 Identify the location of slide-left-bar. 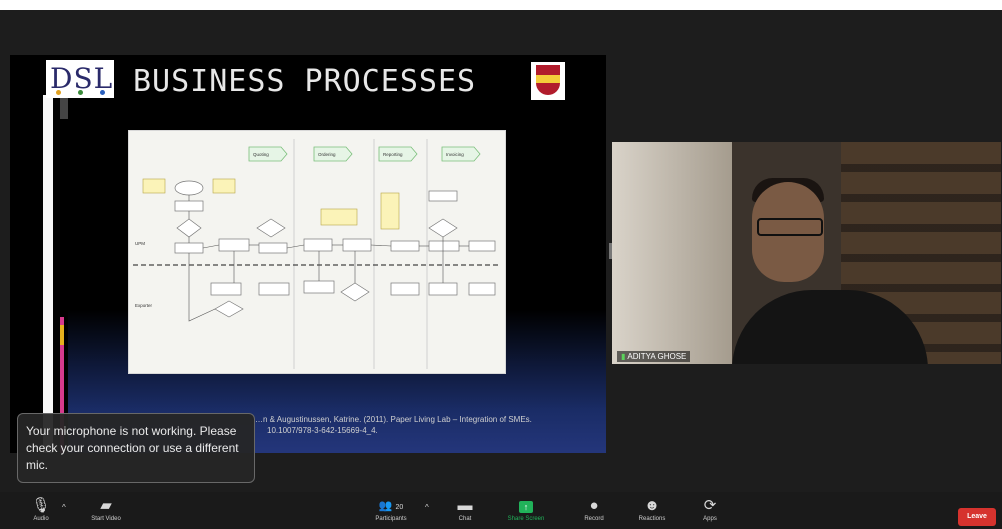
(48, 274).